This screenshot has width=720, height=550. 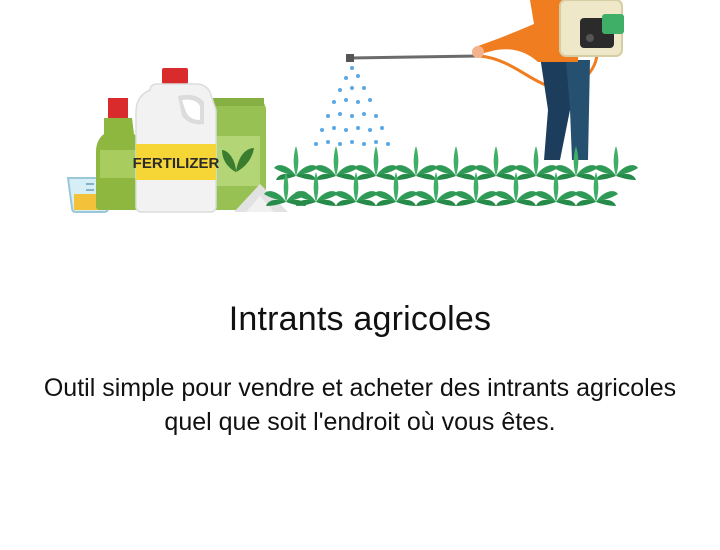 I want to click on page-title: Intrants agricoles, so click(x=360, y=319).